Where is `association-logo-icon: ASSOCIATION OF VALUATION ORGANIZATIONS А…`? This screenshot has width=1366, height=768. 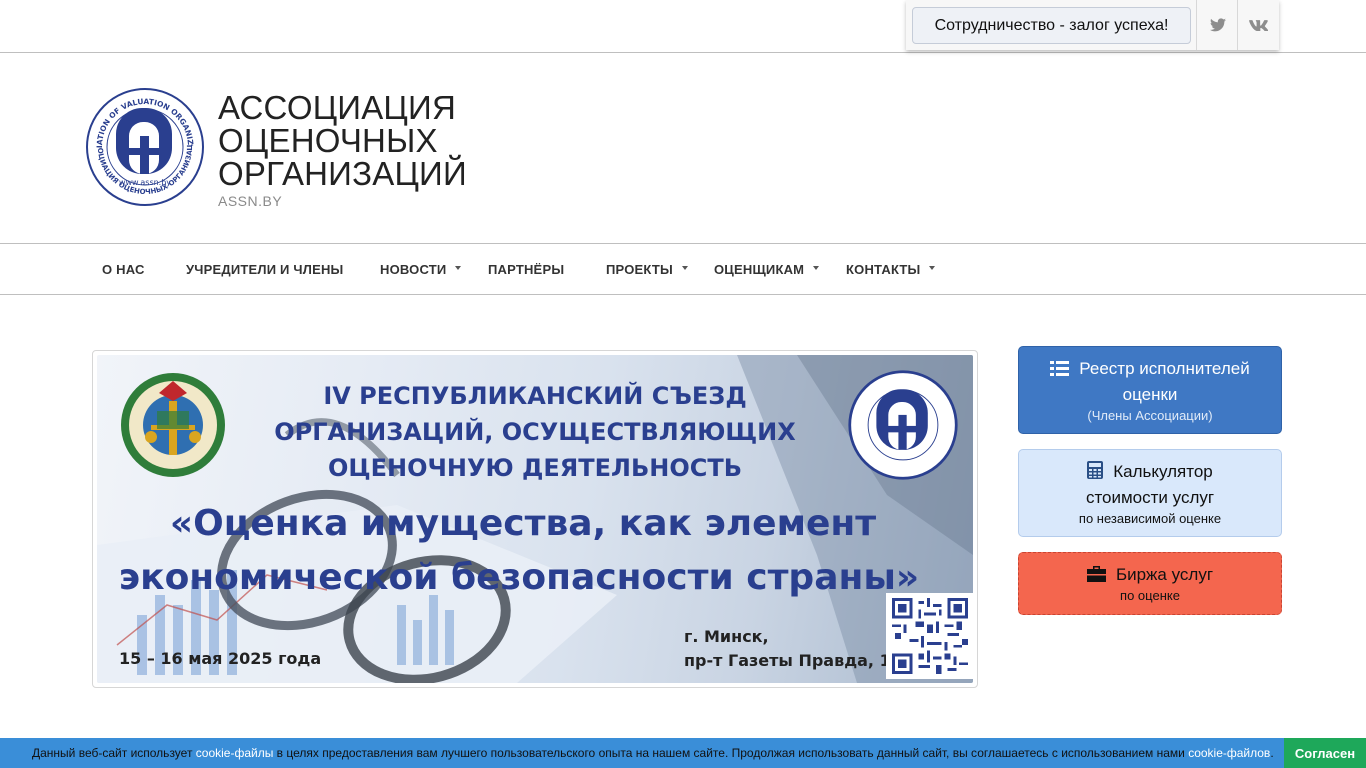 association-logo-icon: ASSOCIATION OF VALUATION ORGANIZATIONS А… is located at coordinates (142, 142).